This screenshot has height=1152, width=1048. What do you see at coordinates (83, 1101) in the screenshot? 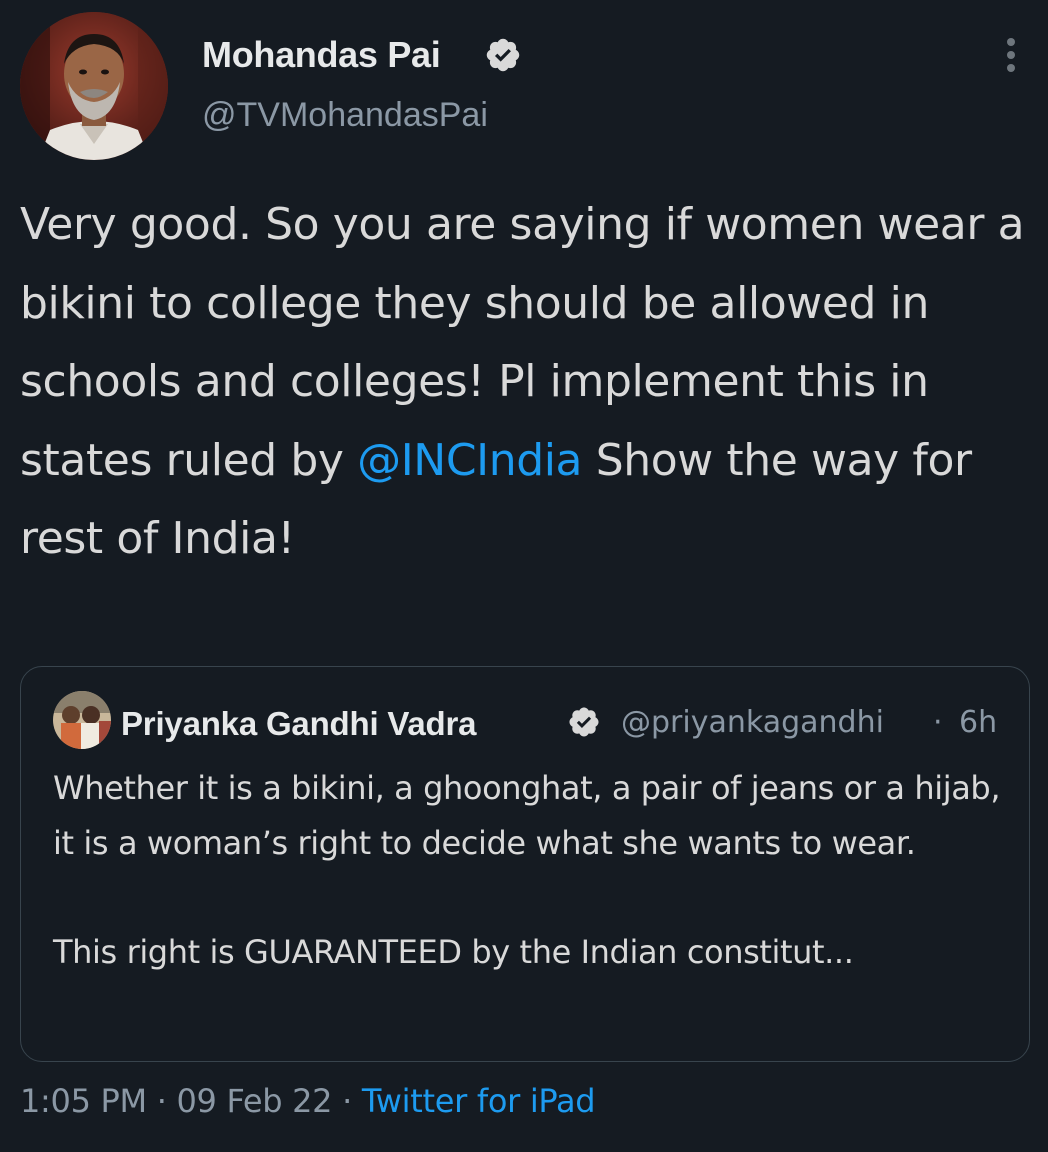
I see `tweet-time: 1:05 PM` at bounding box center [83, 1101].